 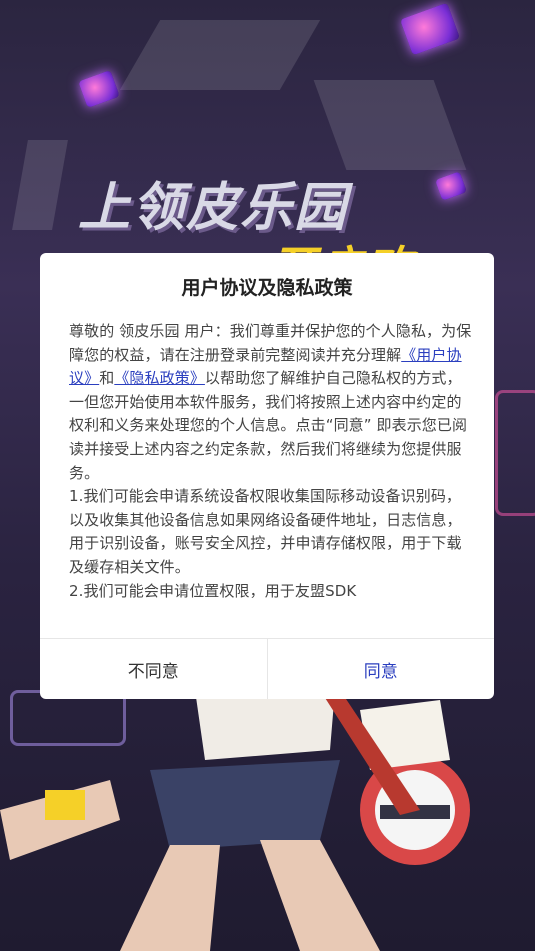 I want to click on disagree-button: 不同意, so click(x=154, y=669).